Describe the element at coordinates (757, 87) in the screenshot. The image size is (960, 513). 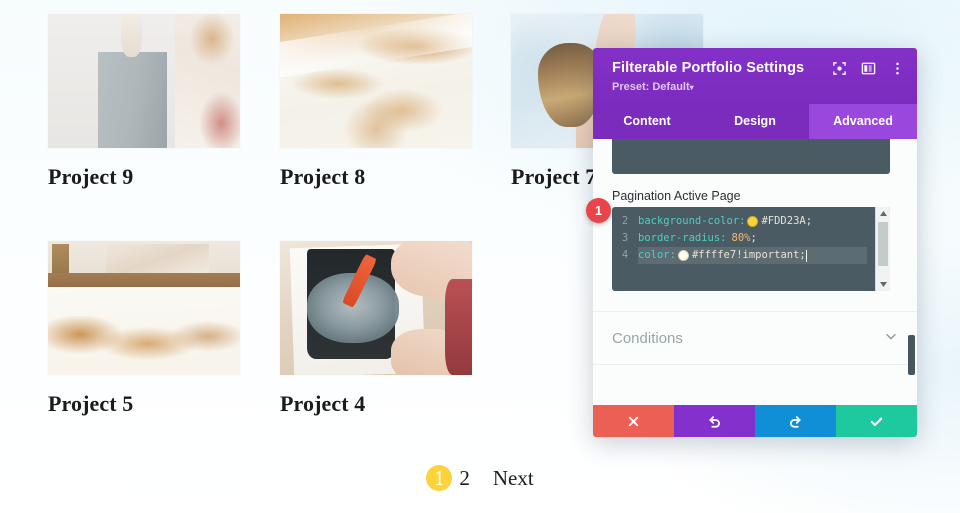
I see `preset-selector: Preset: Default▾` at that location.